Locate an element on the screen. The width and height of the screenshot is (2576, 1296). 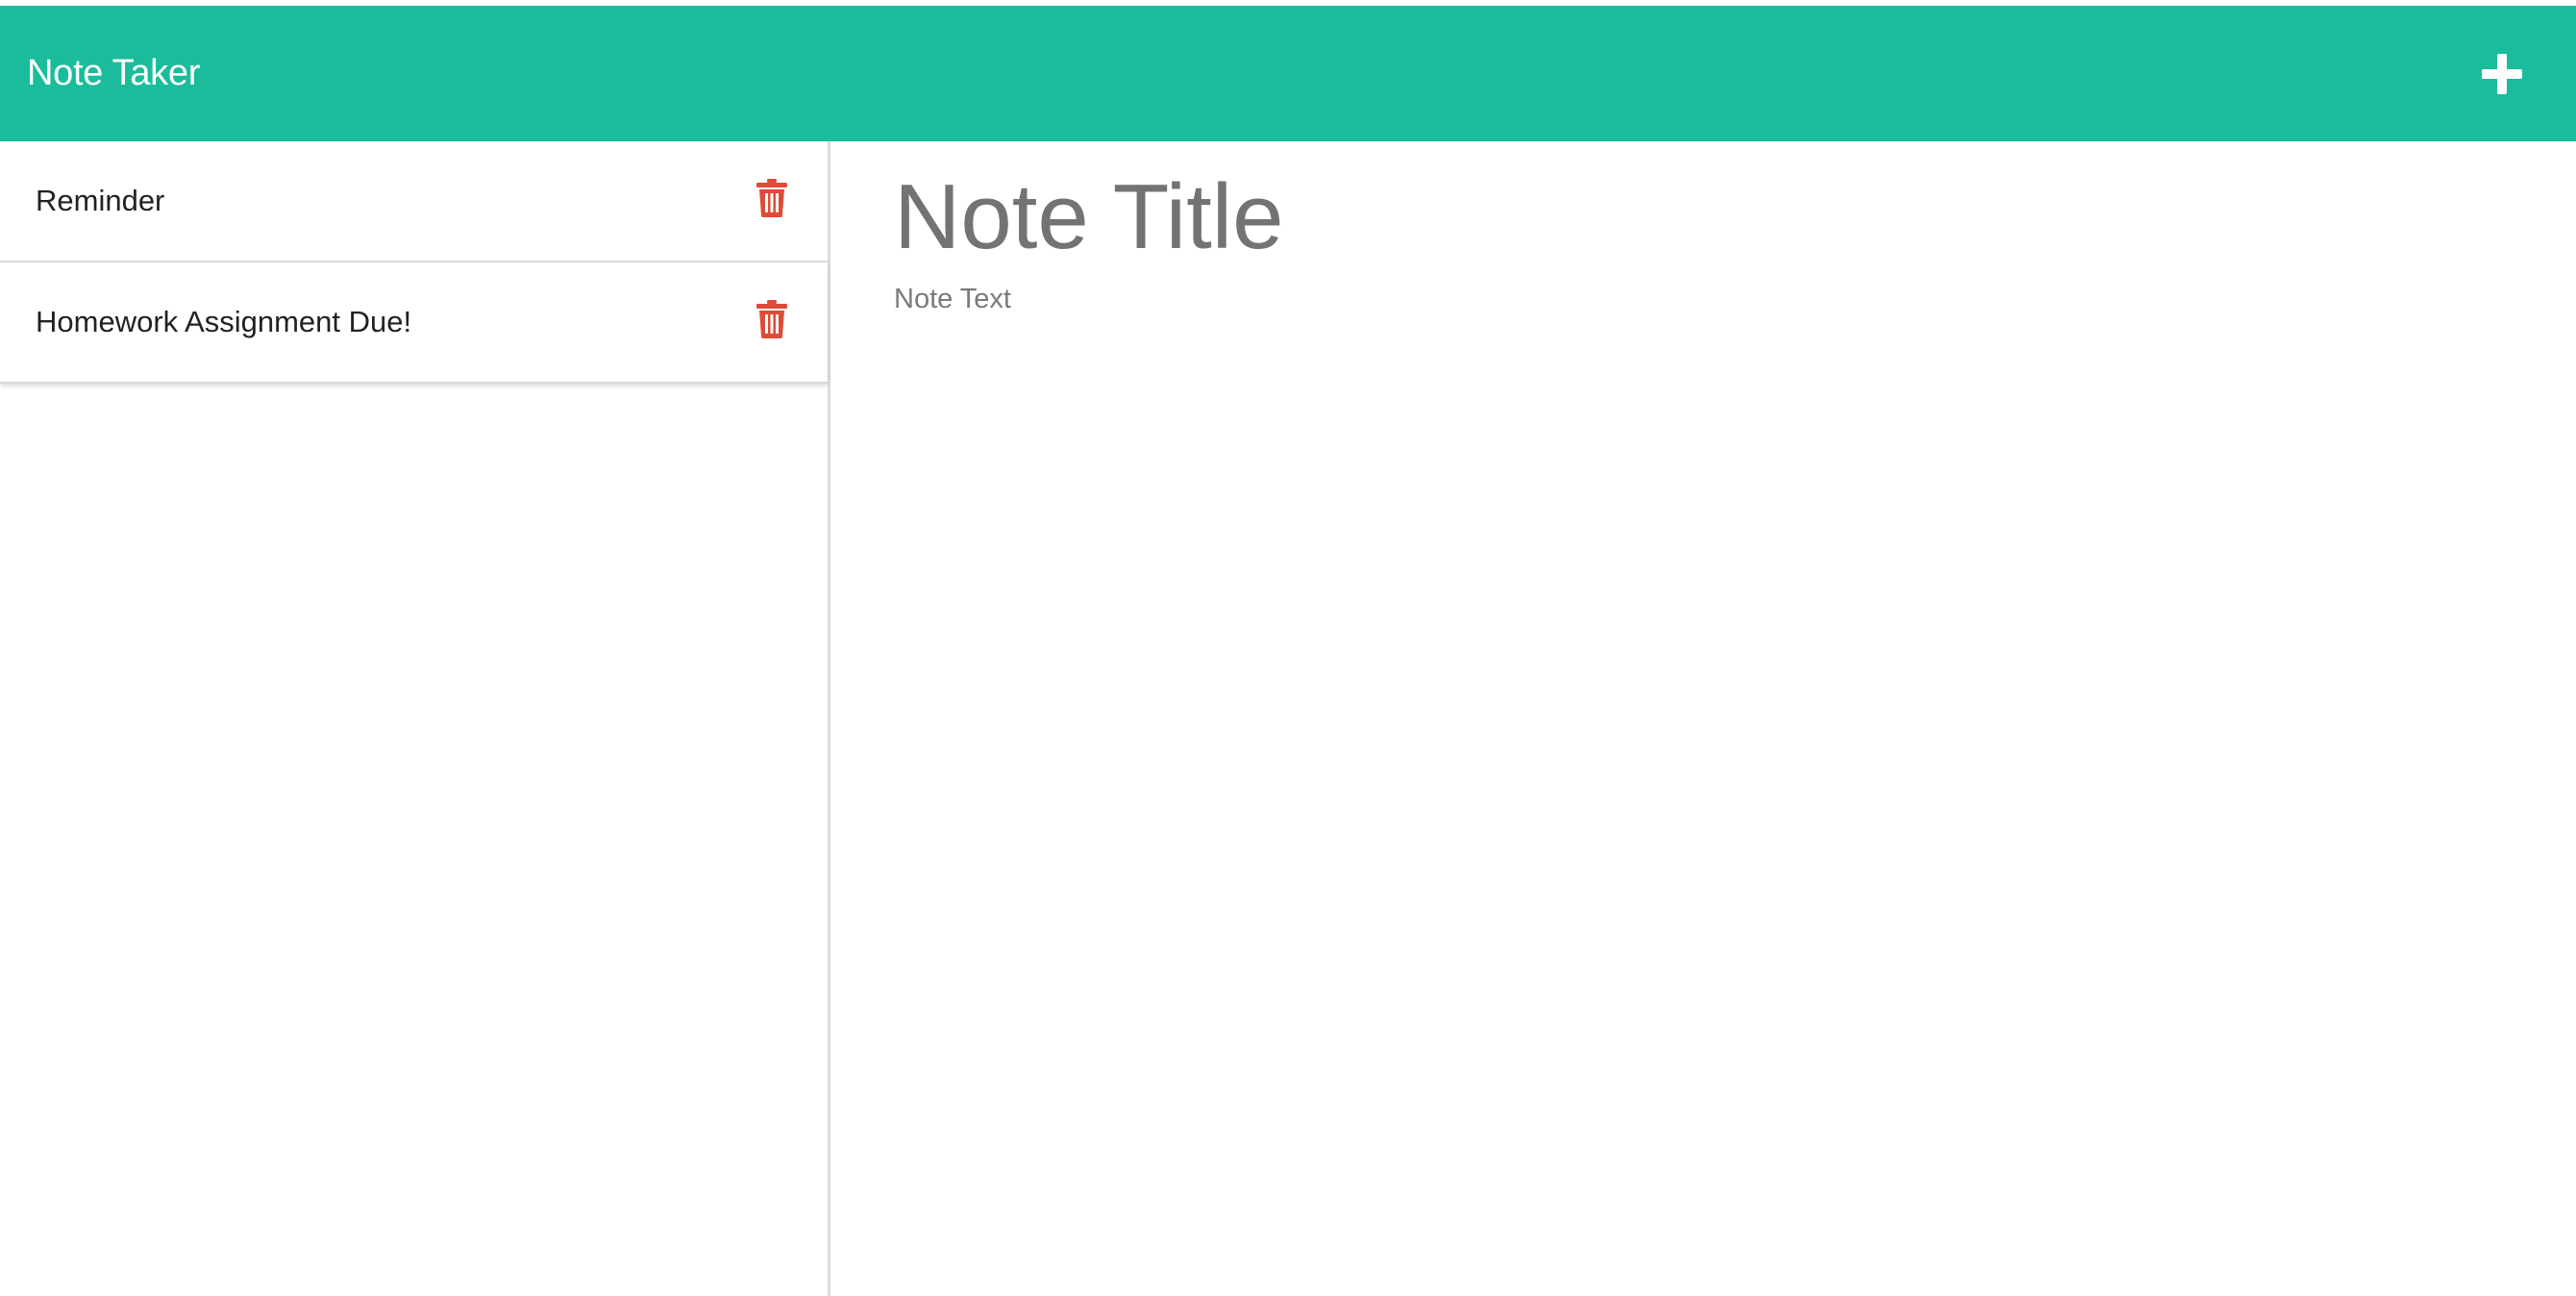
new-note-button is located at coordinates (2502, 74).